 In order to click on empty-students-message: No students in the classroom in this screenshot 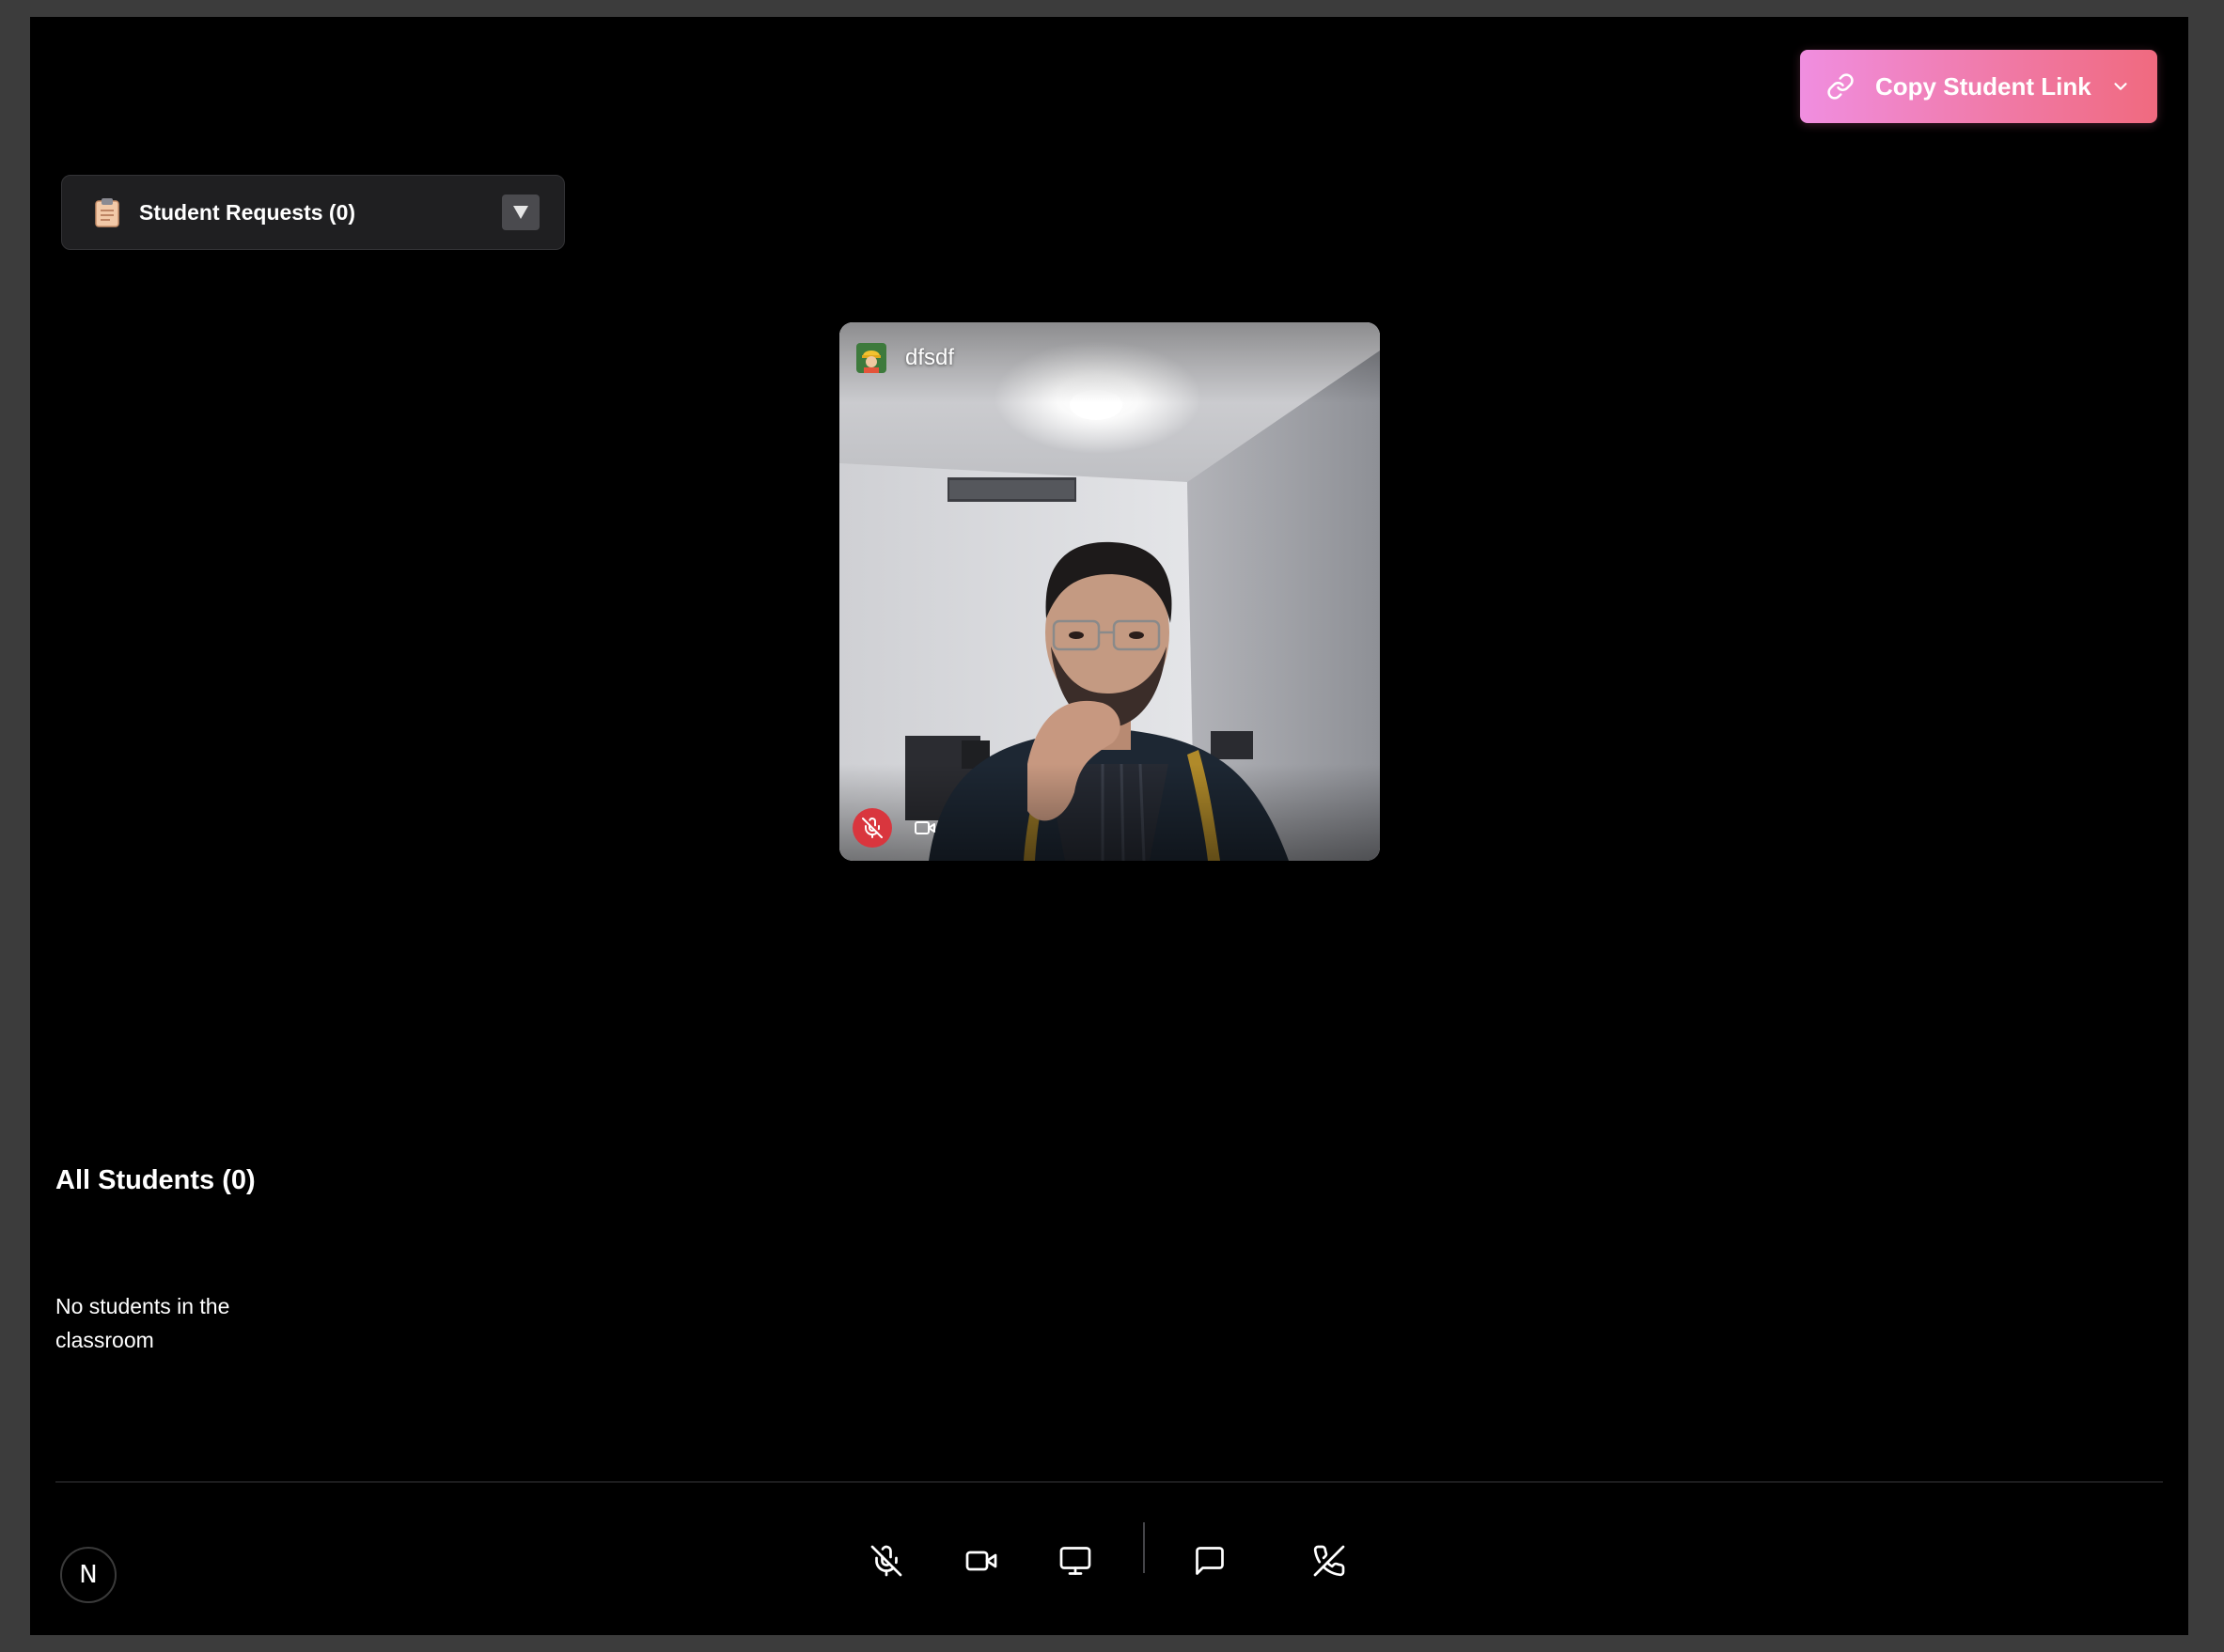, I will do `click(142, 1323)`.